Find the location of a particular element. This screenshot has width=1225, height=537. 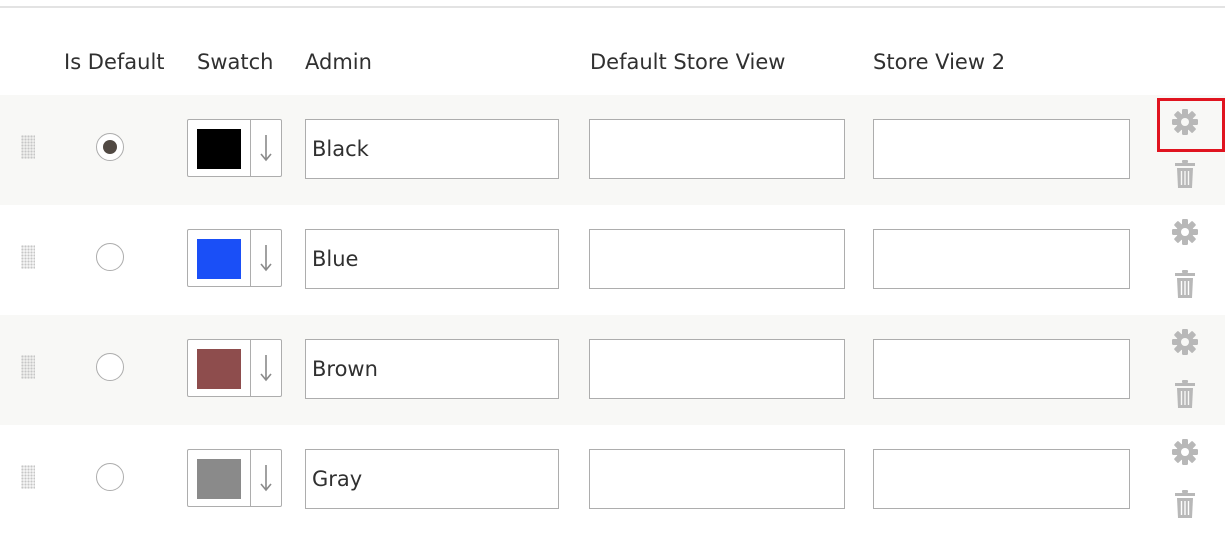

radio-dot is located at coordinates (110, 147).